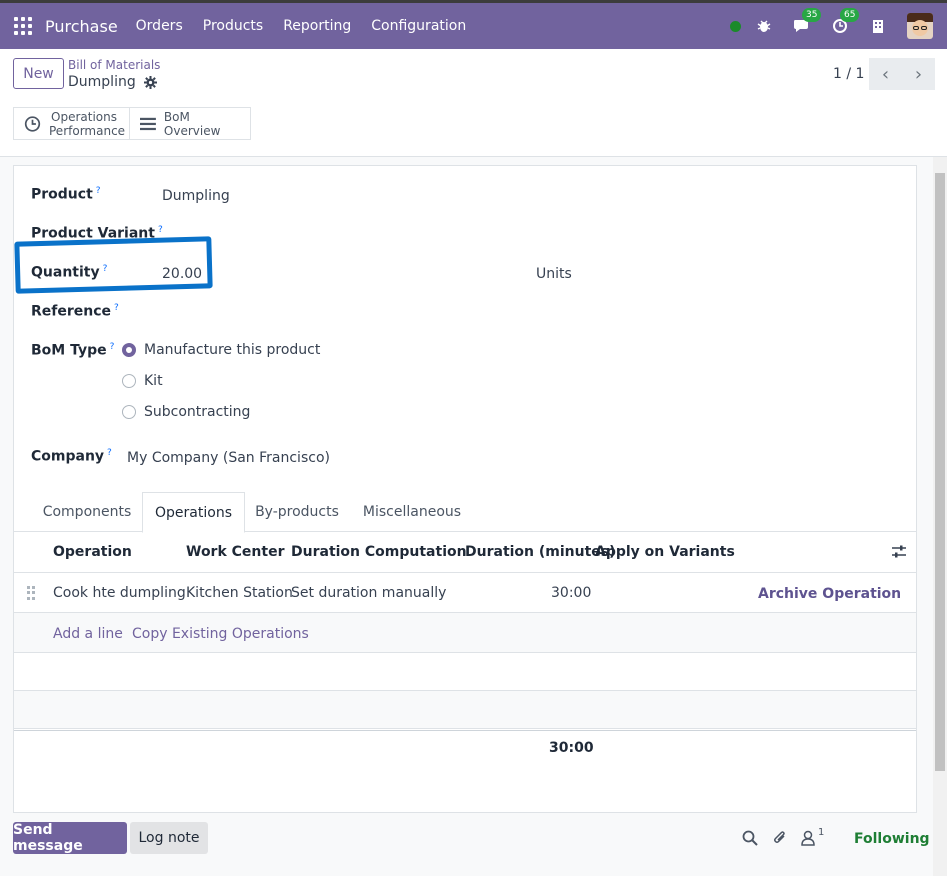  I want to click on company-field: My Company (San Francisco), so click(228, 458).